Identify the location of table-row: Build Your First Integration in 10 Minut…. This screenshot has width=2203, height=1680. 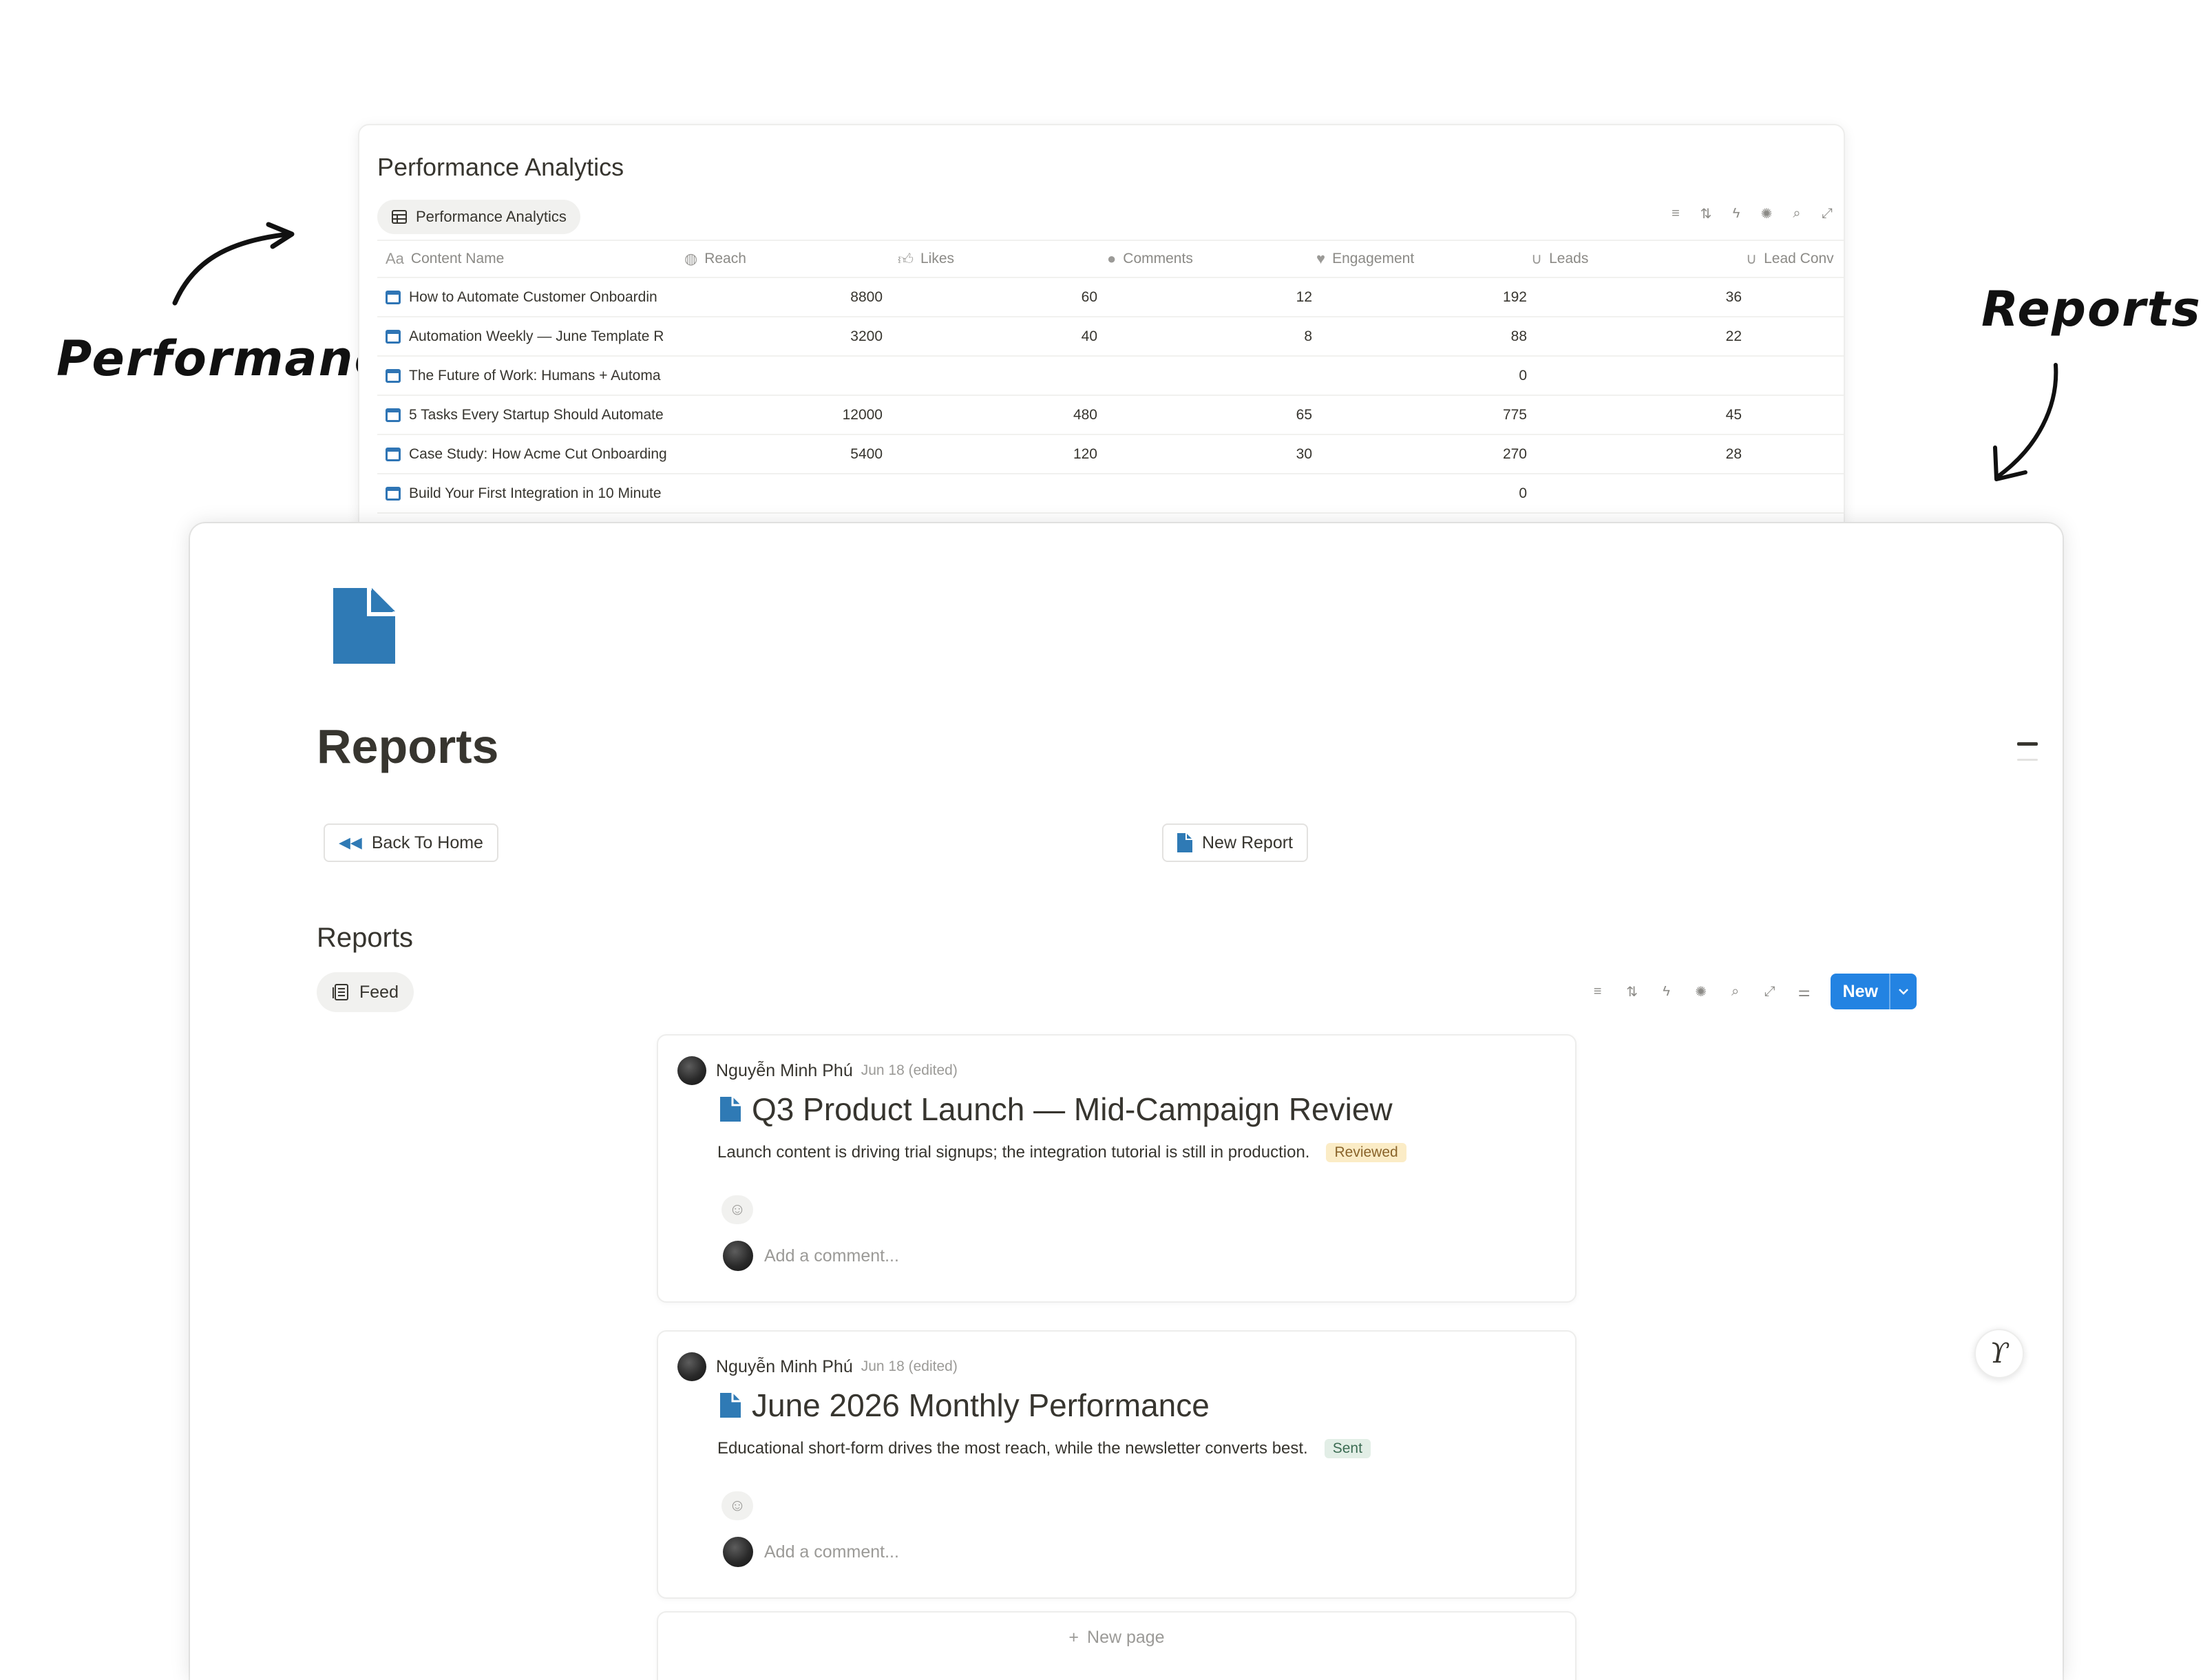
(1110, 494).